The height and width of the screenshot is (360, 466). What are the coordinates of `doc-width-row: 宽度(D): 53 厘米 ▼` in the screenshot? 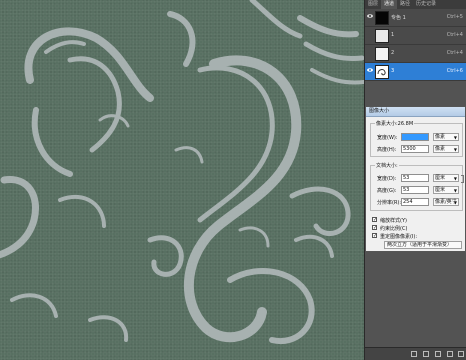 It's located at (417, 178).